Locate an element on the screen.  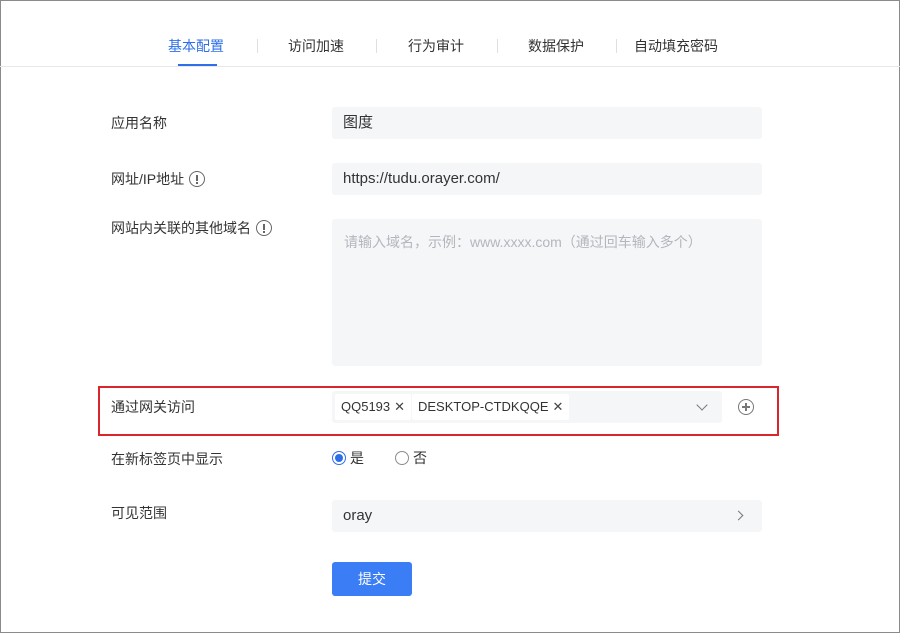
radio-unchecked-icon is located at coordinates (402, 458).